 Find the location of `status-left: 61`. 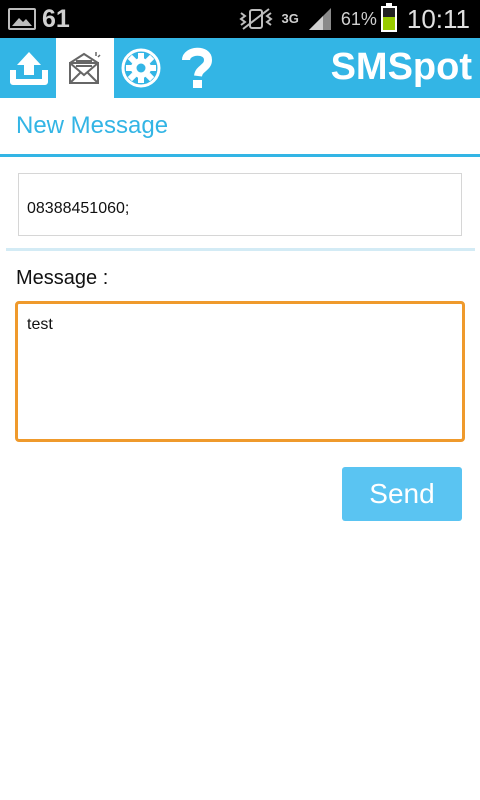

status-left: 61 is located at coordinates (39, 19).